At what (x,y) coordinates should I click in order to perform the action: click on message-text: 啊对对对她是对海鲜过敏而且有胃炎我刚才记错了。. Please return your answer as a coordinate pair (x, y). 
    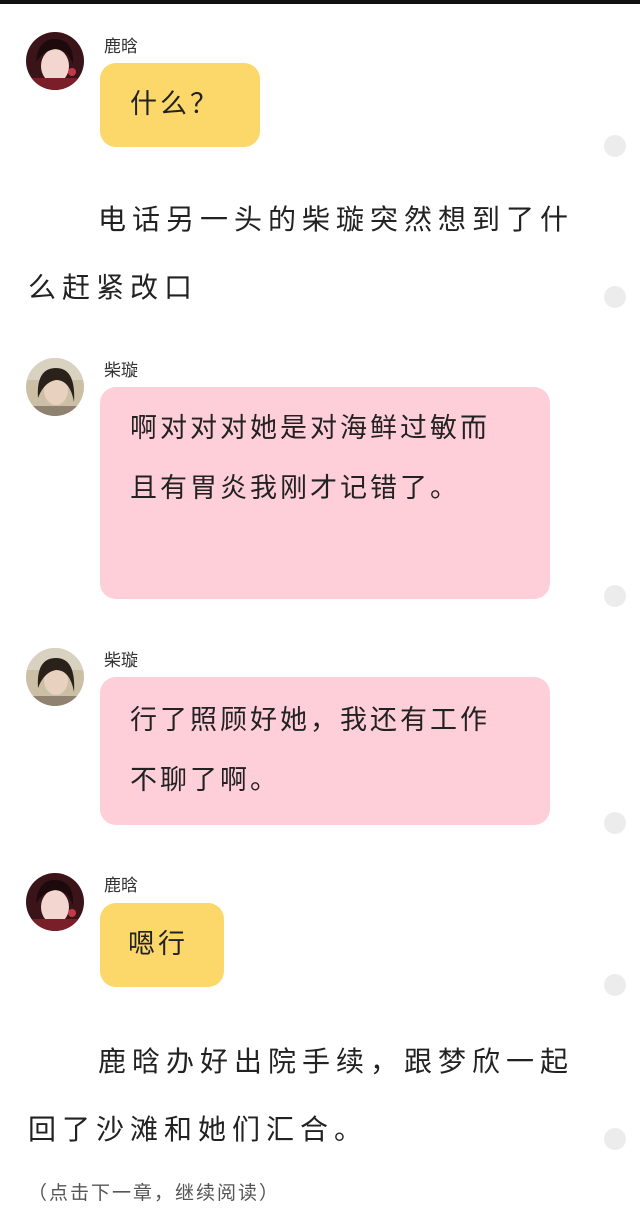
    Looking at the image, I should click on (310, 458).